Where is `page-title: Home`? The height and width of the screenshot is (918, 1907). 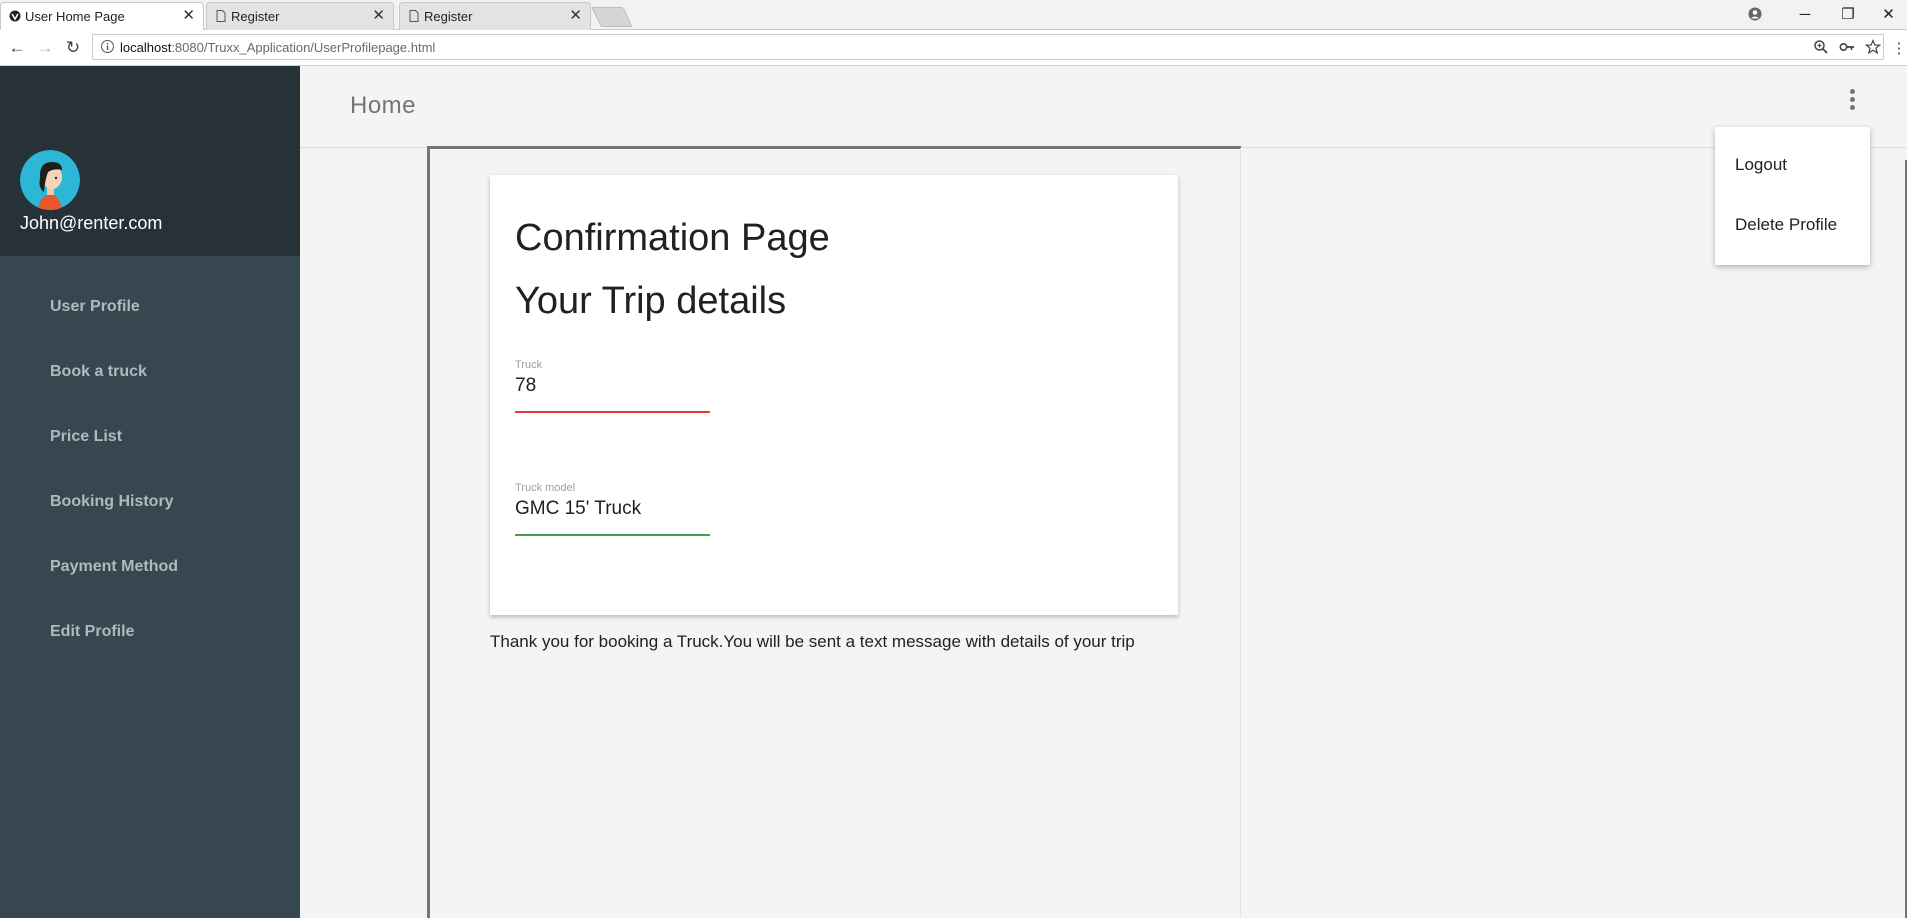
page-title: Home is located at coordinates (383, 105).